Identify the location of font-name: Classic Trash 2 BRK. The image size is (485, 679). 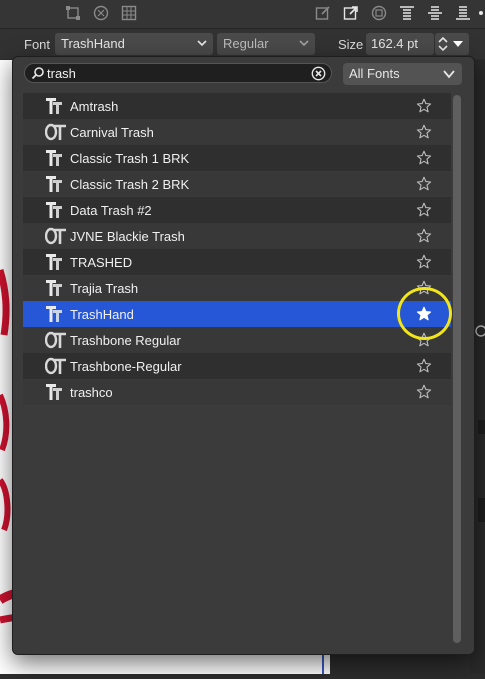
(130, 184).